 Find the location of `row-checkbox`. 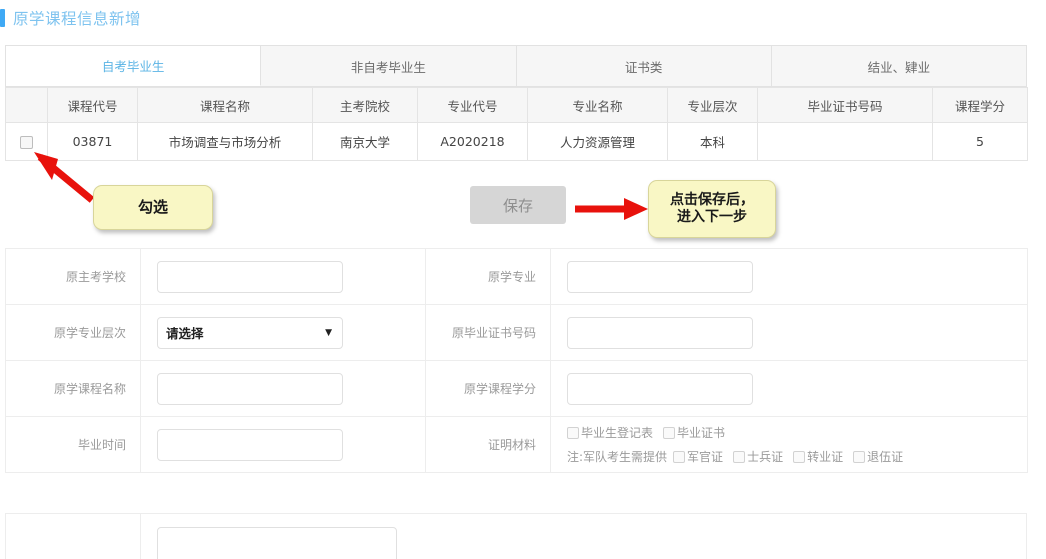

row-checkbox is located at coordinates (26, 142).